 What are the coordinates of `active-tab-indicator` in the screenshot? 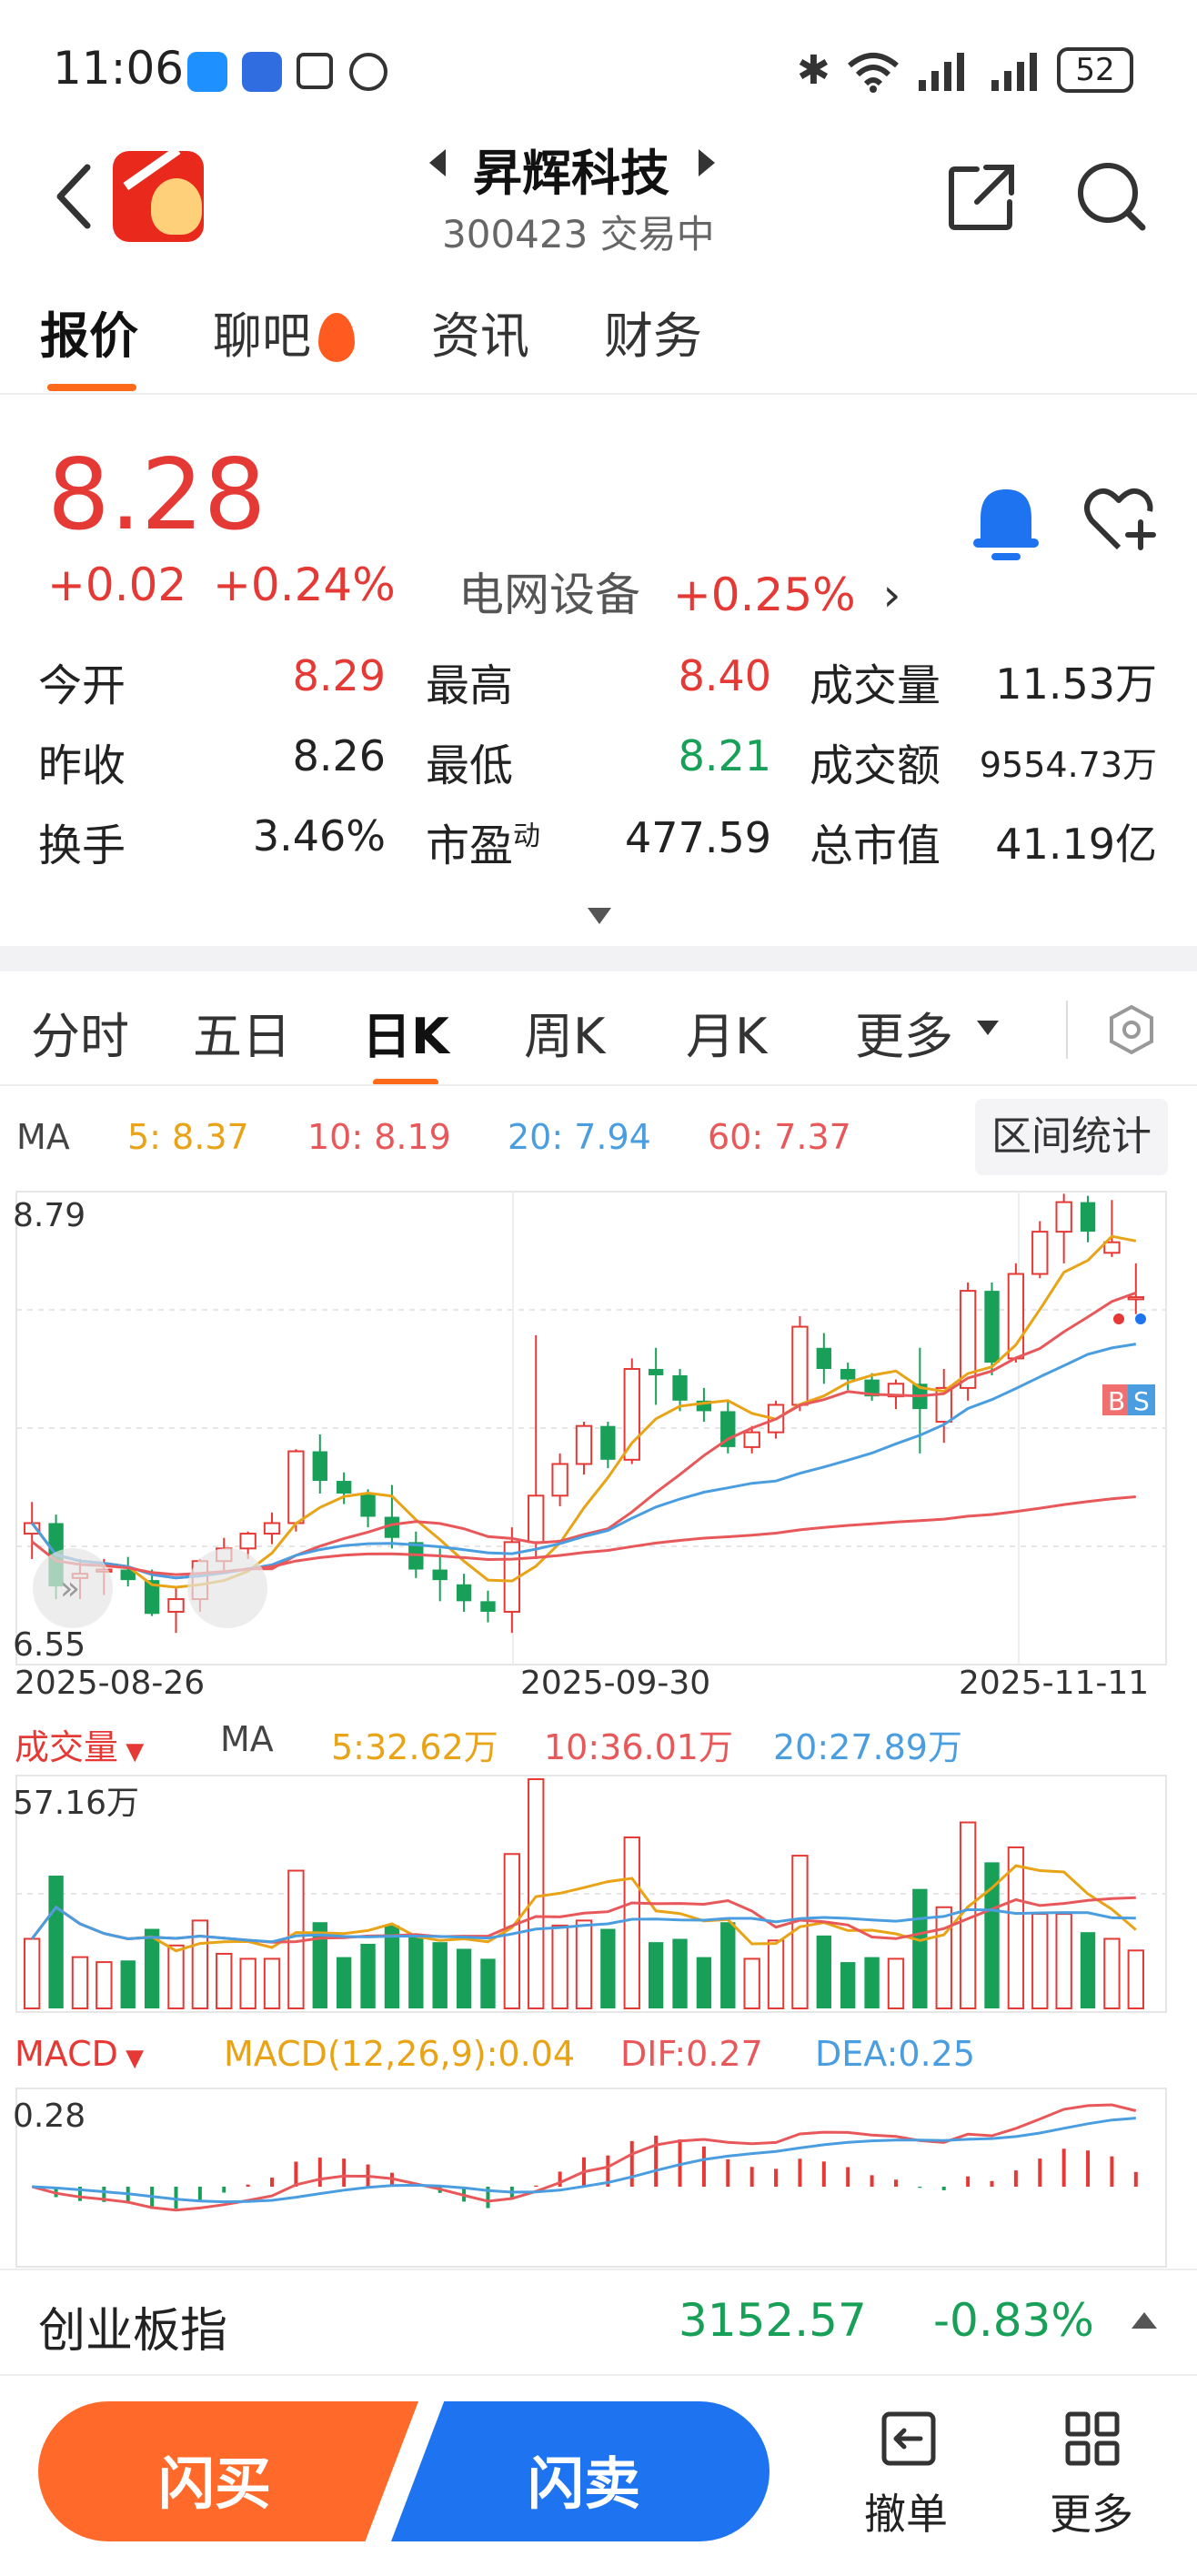 It's located at (91, 387).